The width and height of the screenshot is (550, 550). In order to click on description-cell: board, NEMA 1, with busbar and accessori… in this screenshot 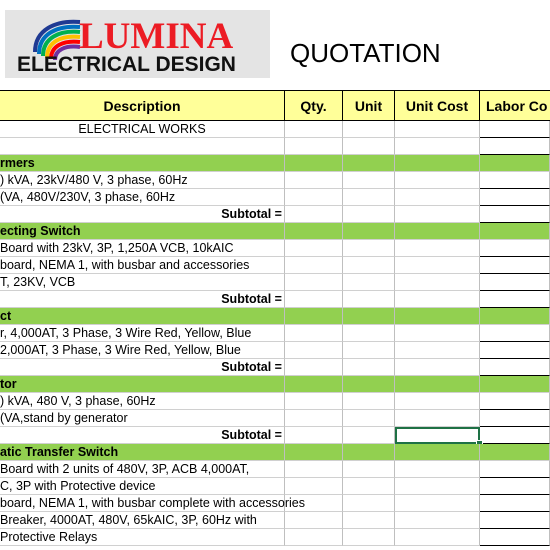, I will do `click(142, 265)`.